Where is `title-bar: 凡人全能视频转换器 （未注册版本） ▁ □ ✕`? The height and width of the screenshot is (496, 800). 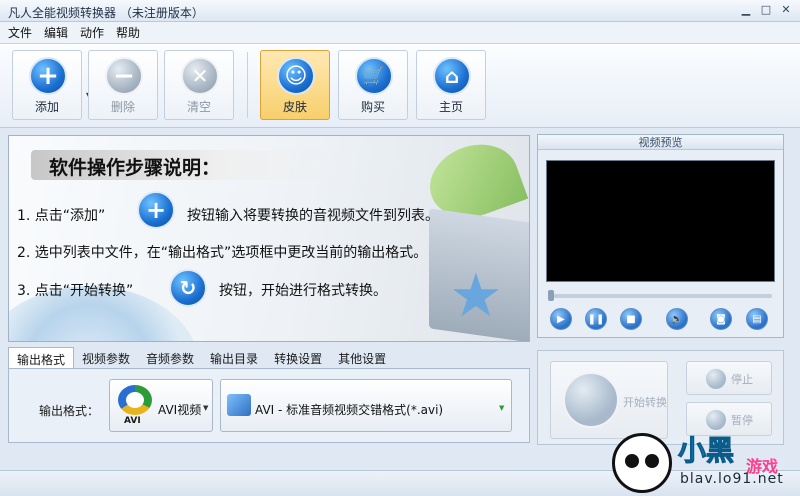
title-bar: 凡人全能视频转换器 （未注册版本） ▁ □ ✕ is located at coordinates (400, 11).